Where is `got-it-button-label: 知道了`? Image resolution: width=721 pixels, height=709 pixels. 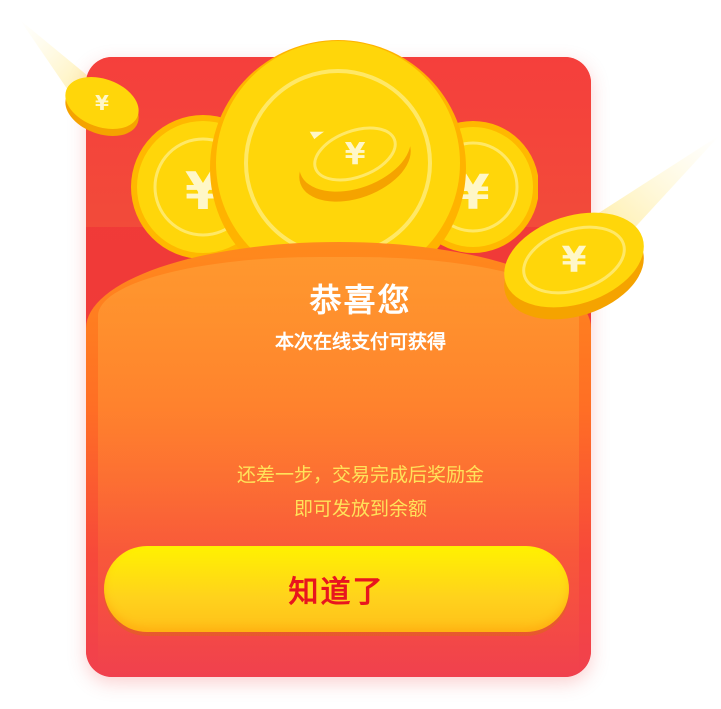 got-it-button-label: 知道了 is located at coordinates (336, 592).